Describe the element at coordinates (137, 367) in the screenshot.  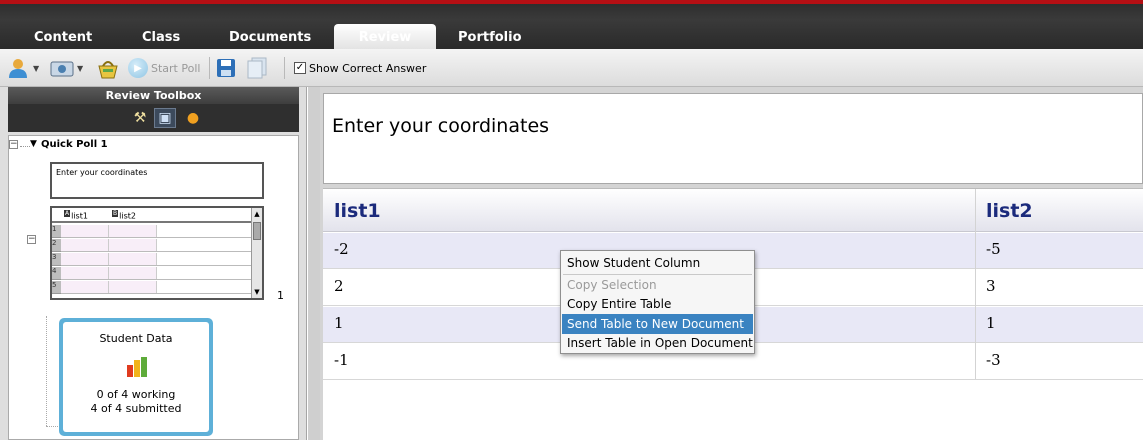
I see `bar-chart-icon` at that location.